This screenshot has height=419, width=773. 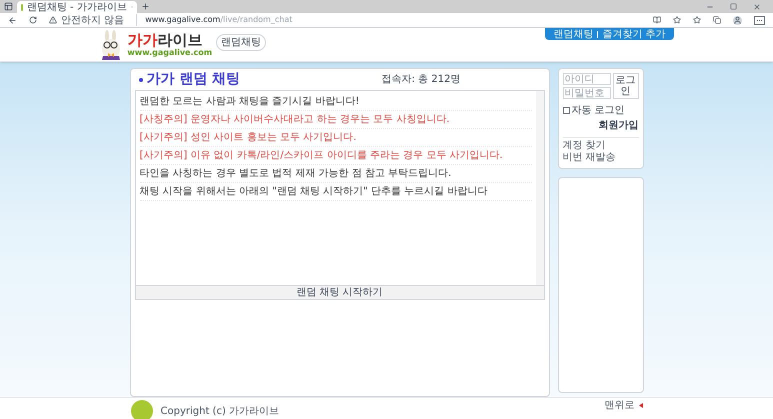 What do you see at coordinates (640, 405) in the screenshot?
I see `arrow-icon` at bounding box center [640, 405].